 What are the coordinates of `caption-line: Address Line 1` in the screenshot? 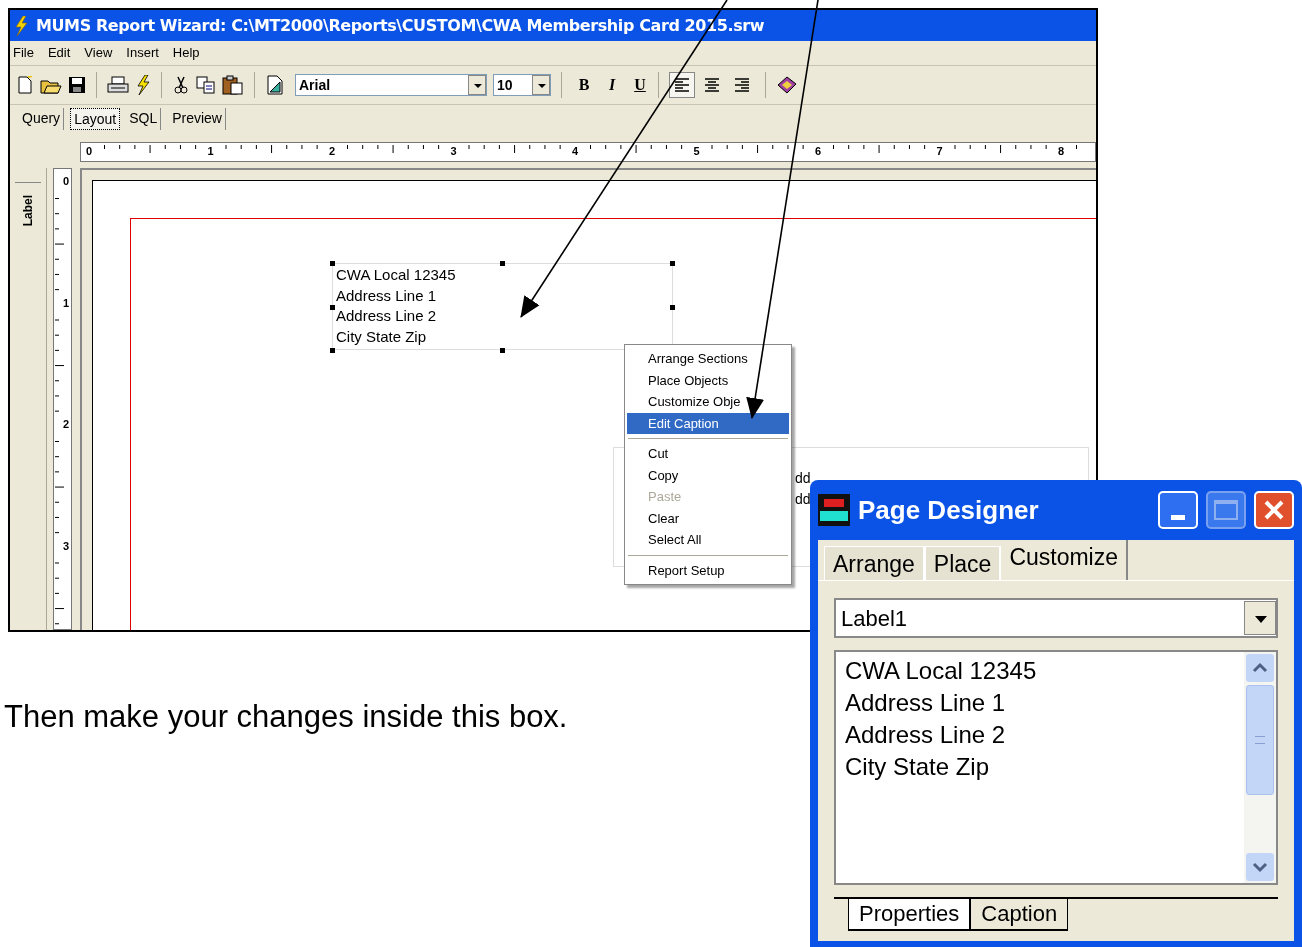 It's located at (926, 703).